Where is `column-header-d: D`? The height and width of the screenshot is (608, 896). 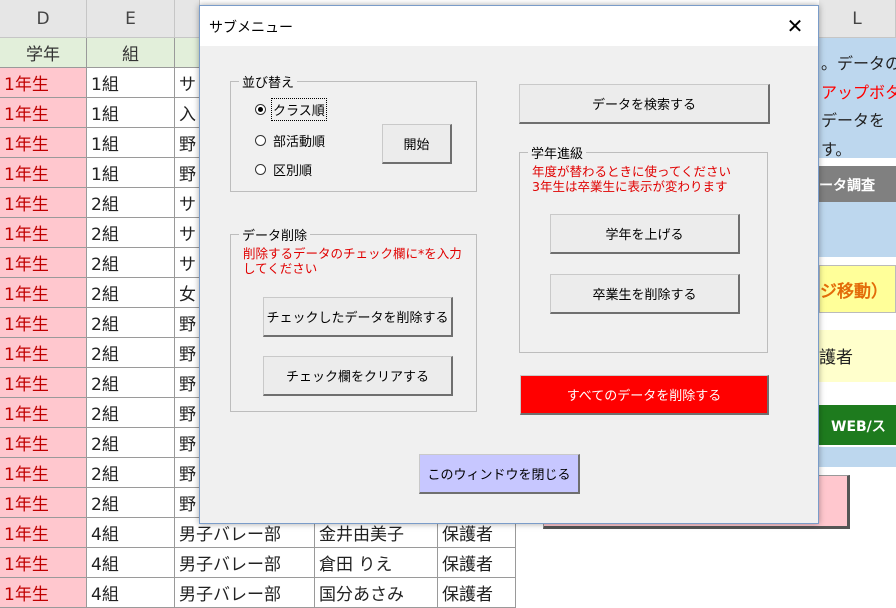
column-header-d: D is located at coordinates (43, 19).